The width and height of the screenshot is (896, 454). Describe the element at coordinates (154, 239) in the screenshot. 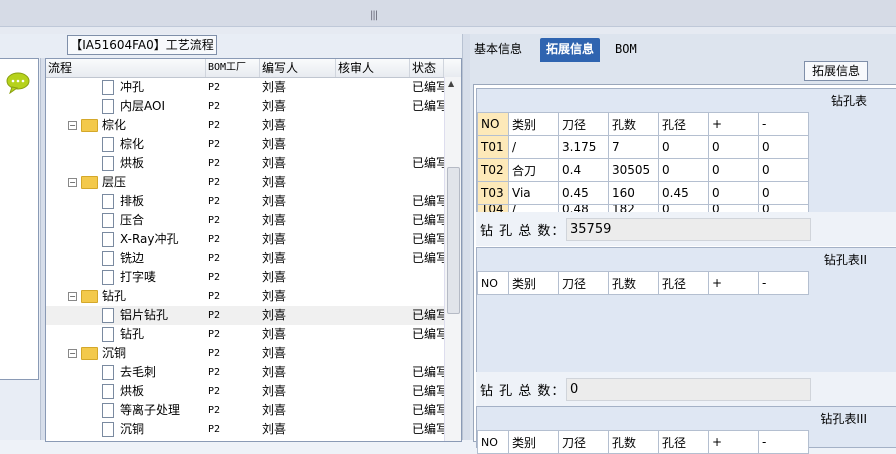

I see `tree-node: X-Ray冲孔` at that location.